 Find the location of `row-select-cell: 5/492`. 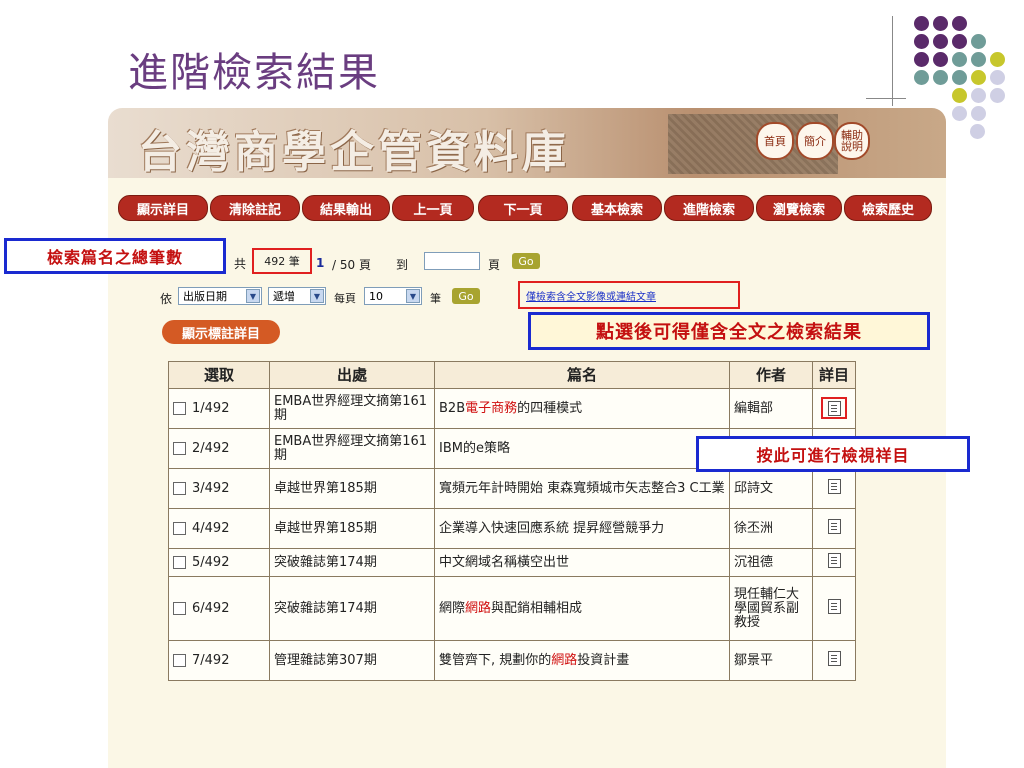

row-select-cell: 5/492 is located at coordinates (219, 562).